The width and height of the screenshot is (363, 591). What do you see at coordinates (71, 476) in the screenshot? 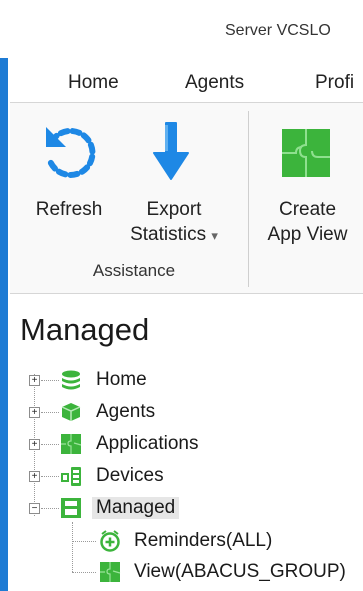
I see `devices-icon` at bounding box center [71, 476].